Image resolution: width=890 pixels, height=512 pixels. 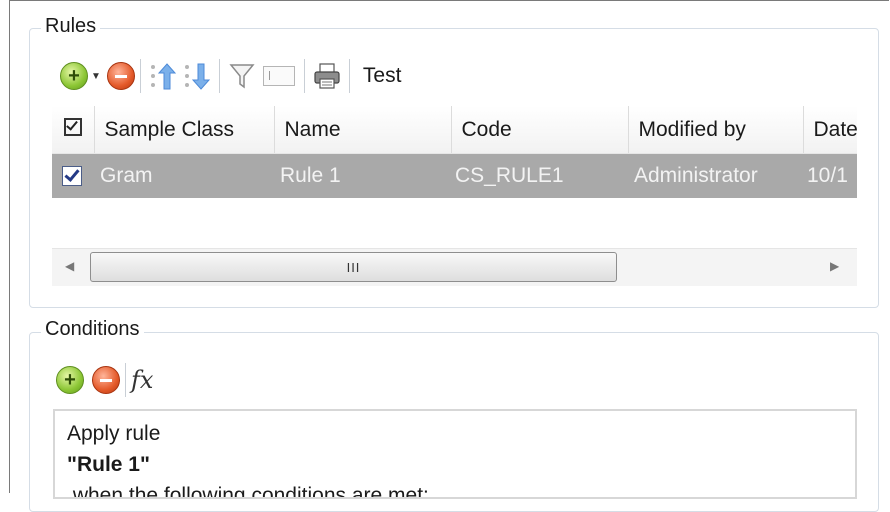 I want to click on horizontal-scrollbar: ◀ III ▶, so click(x=454, y=267).